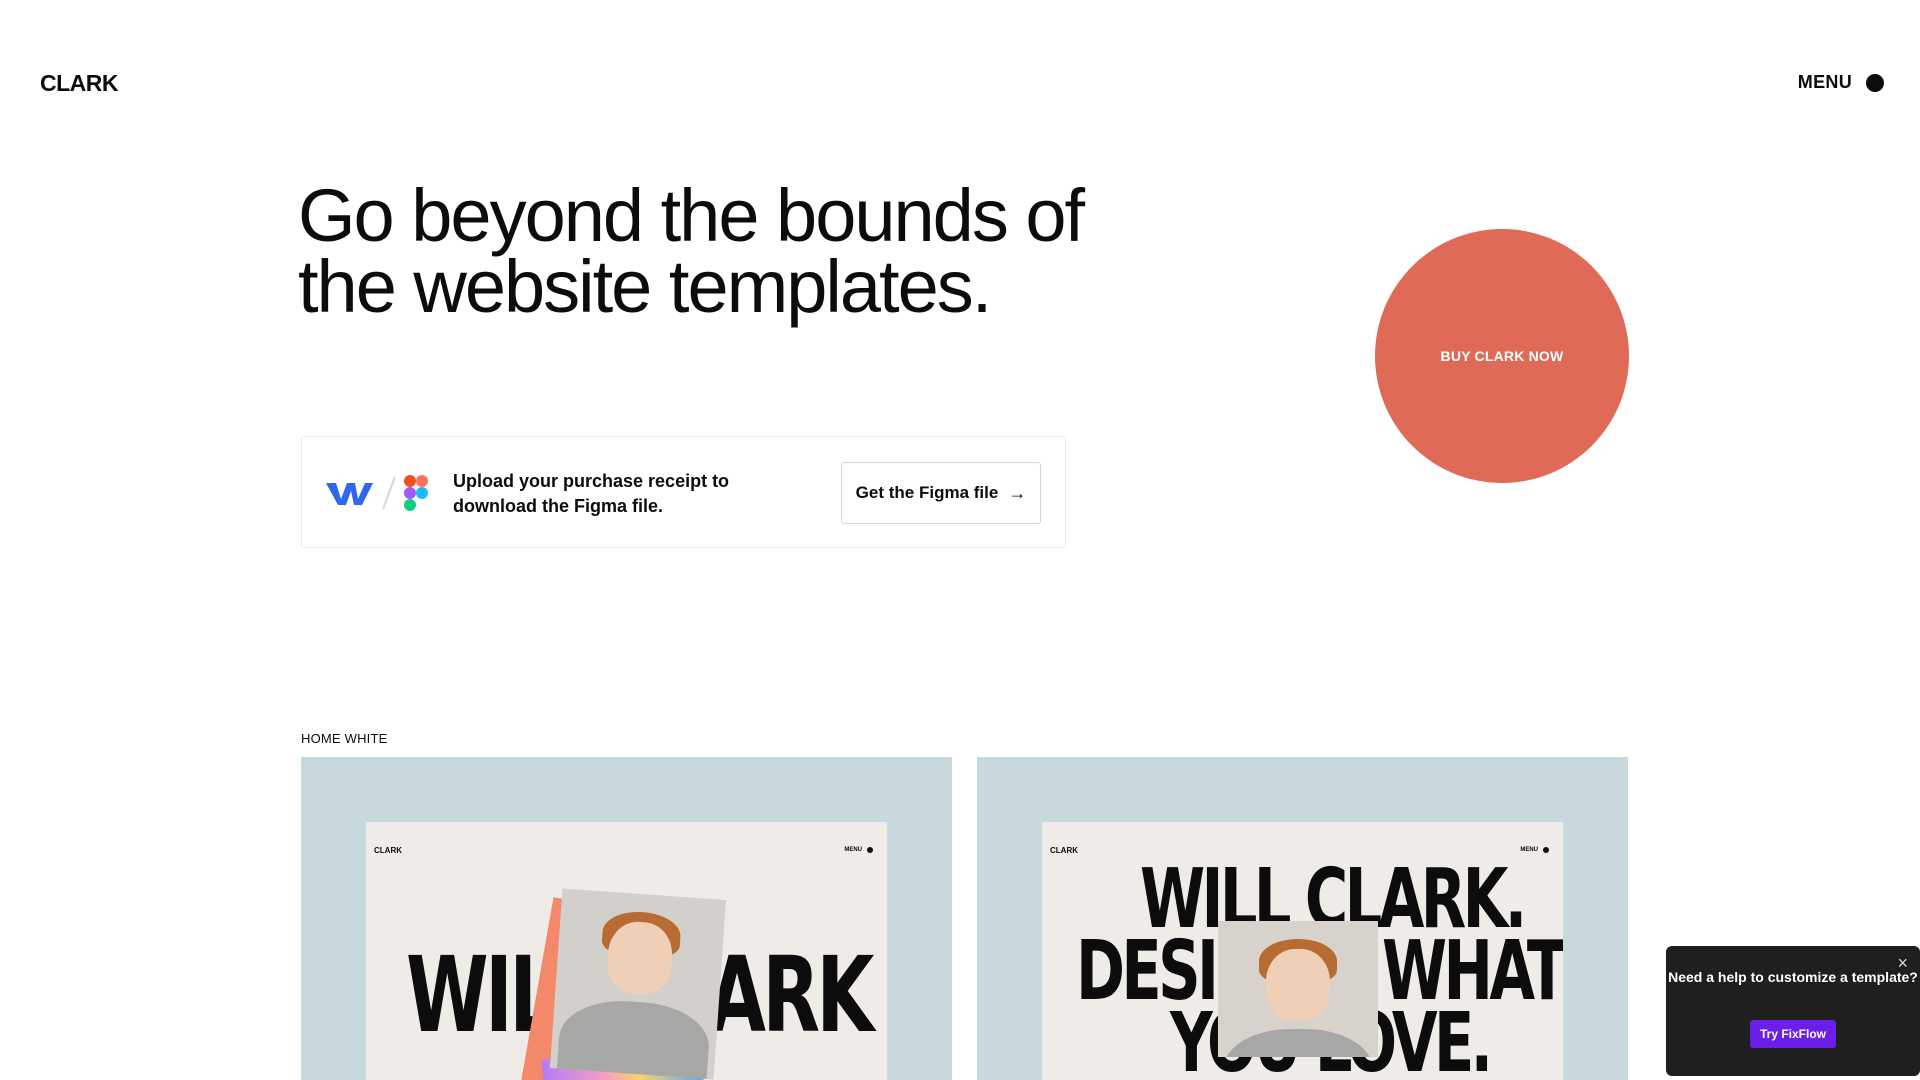 The image size is (1920, 1080). I want to click on menu-dot-icon, so click(1875, 82).